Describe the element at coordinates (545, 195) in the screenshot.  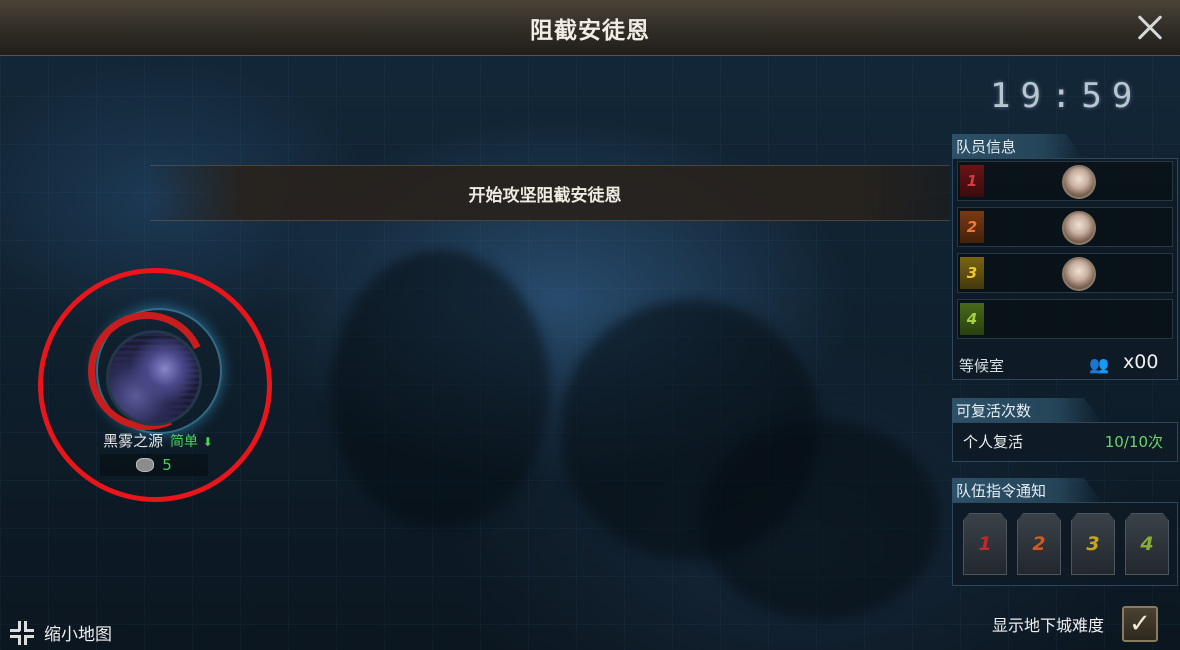
I see `banner-message: 开始攻坚阻截安徒恩` at that location.